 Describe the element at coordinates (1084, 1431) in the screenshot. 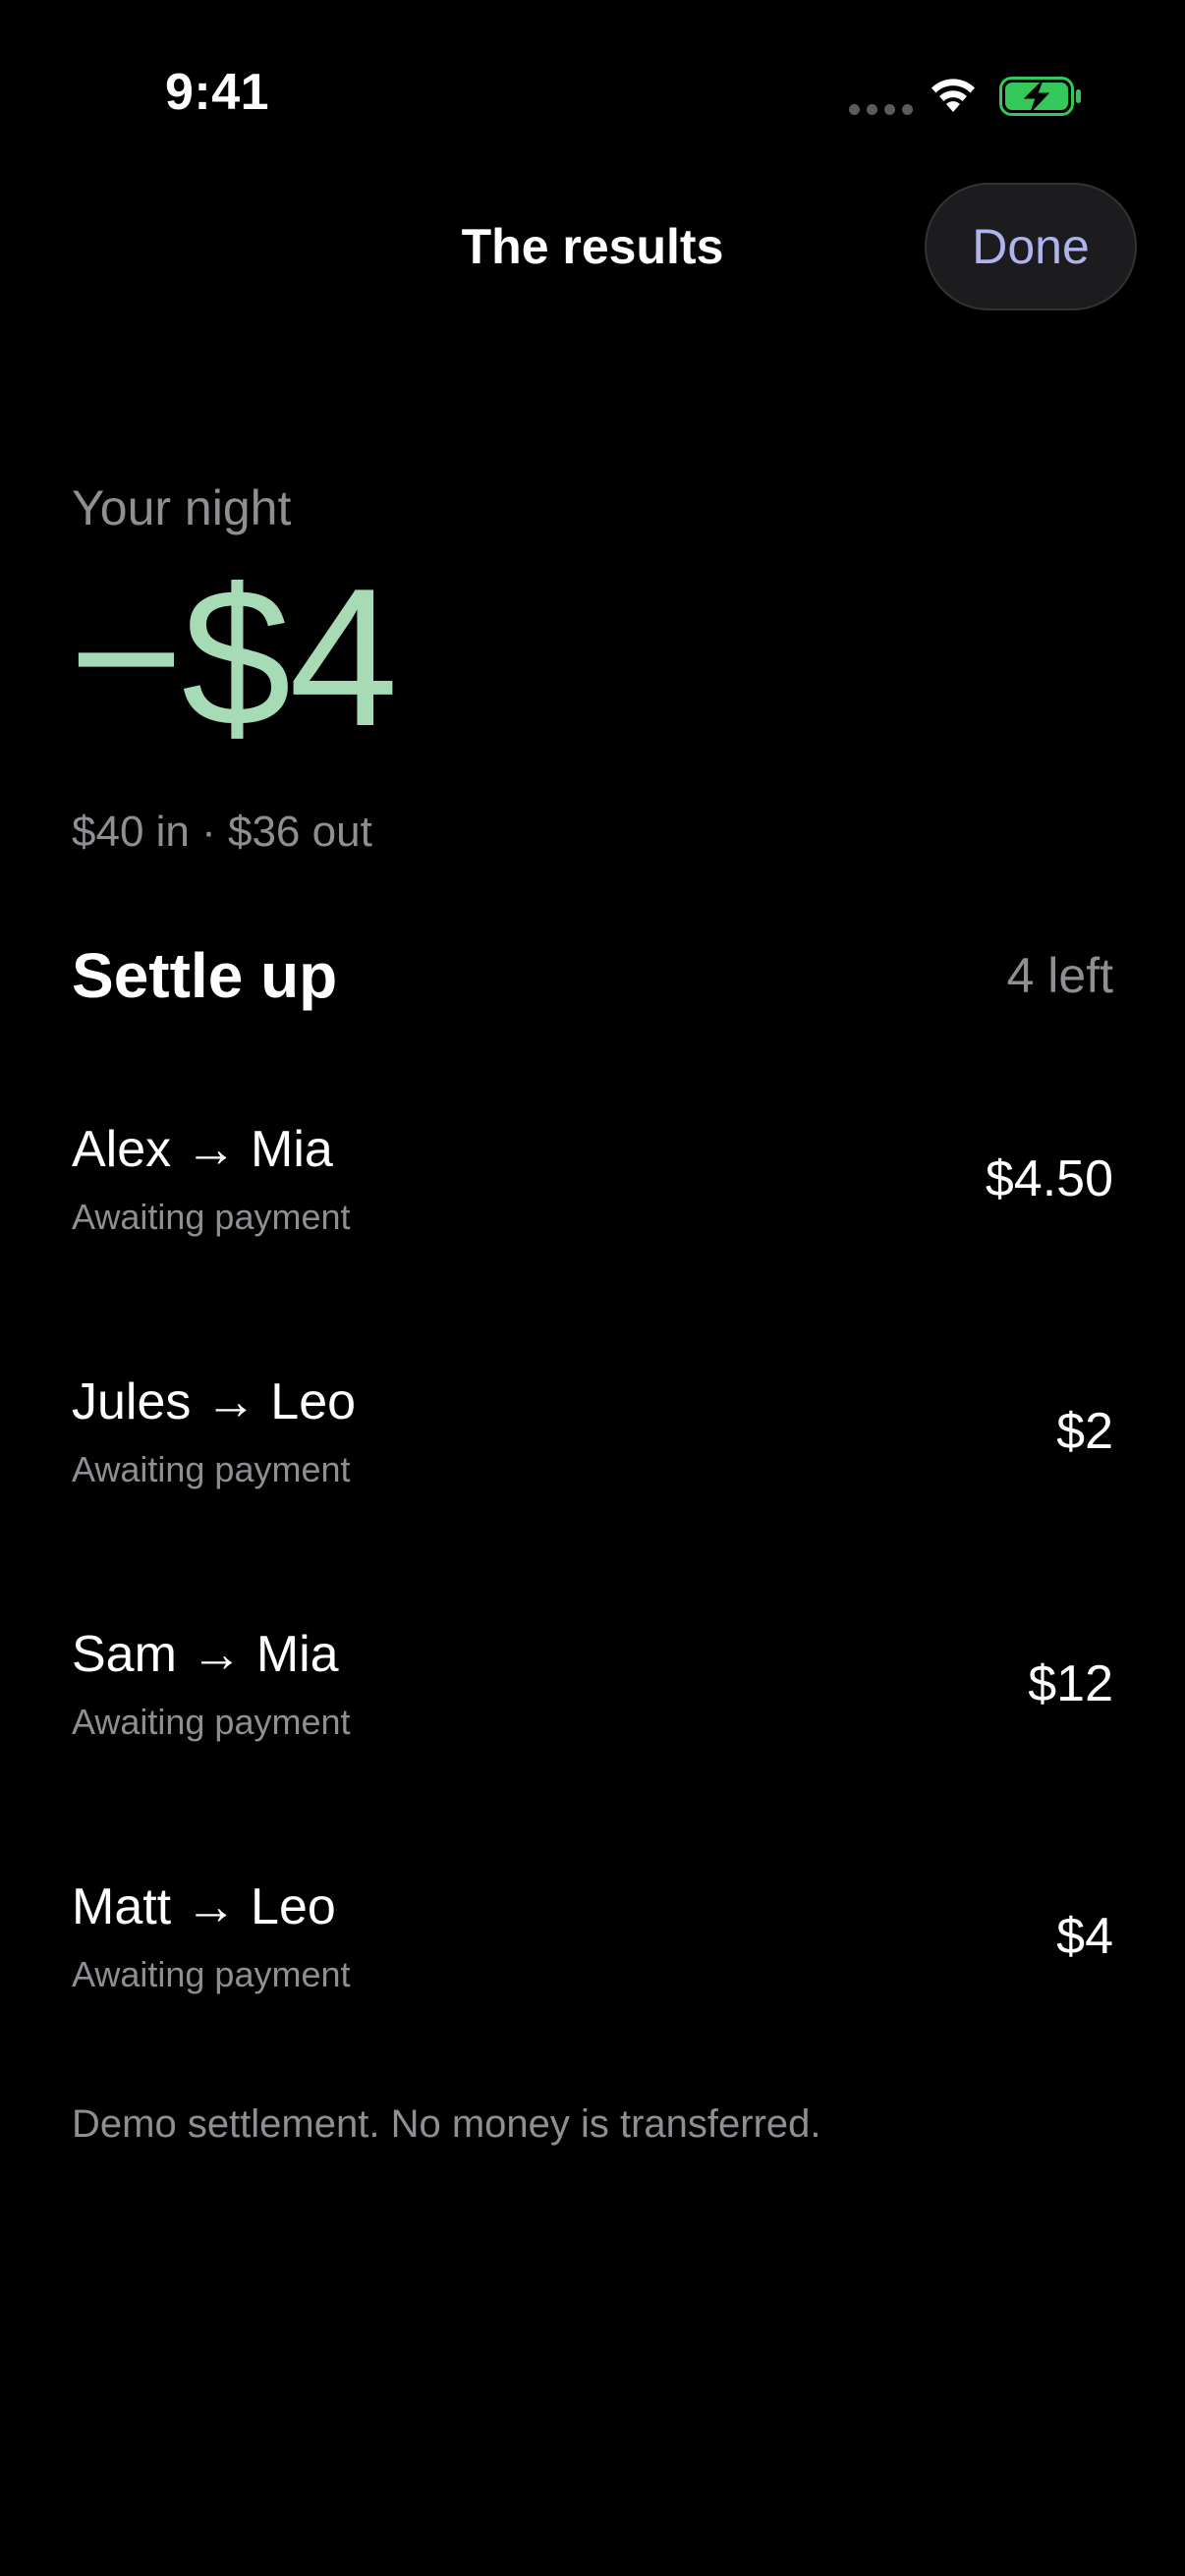

I see `payment-amount: $2` at that location.